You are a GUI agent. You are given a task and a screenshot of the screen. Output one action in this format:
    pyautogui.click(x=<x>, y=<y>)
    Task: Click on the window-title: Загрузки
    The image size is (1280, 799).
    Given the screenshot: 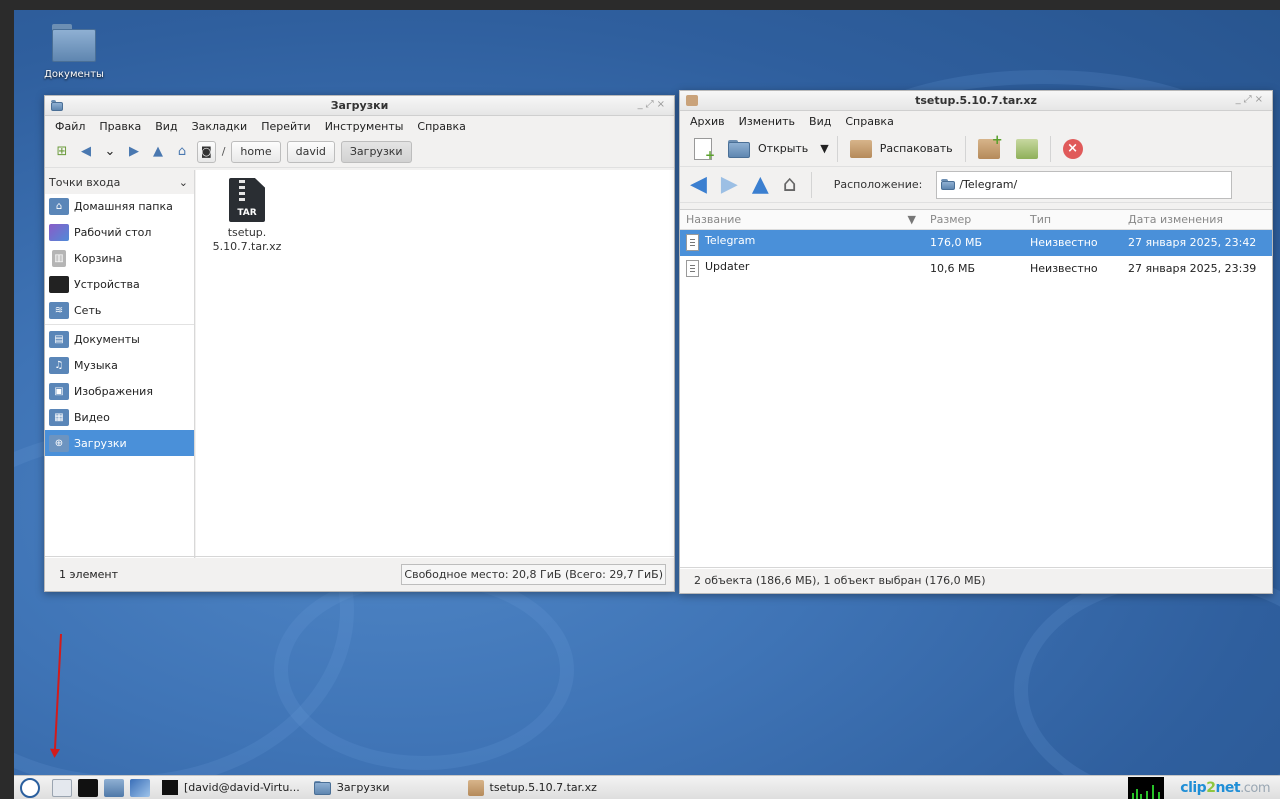 What is the action you would take?
    pyautogui.click(x=359, y=105)
    